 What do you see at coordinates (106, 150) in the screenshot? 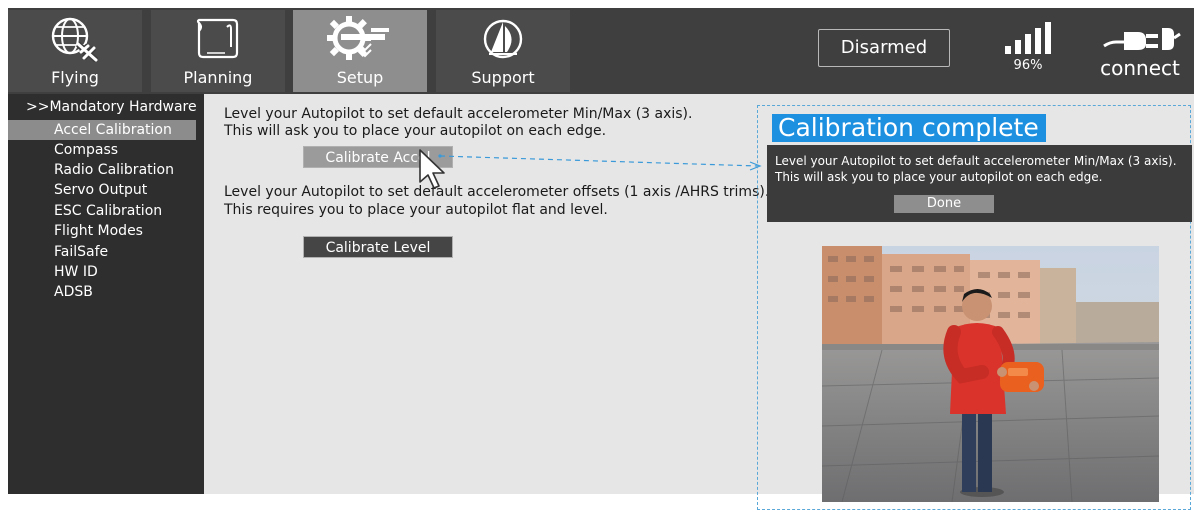
I see `sidebar-item-compass: Compass` at bounding box center [106, 150].